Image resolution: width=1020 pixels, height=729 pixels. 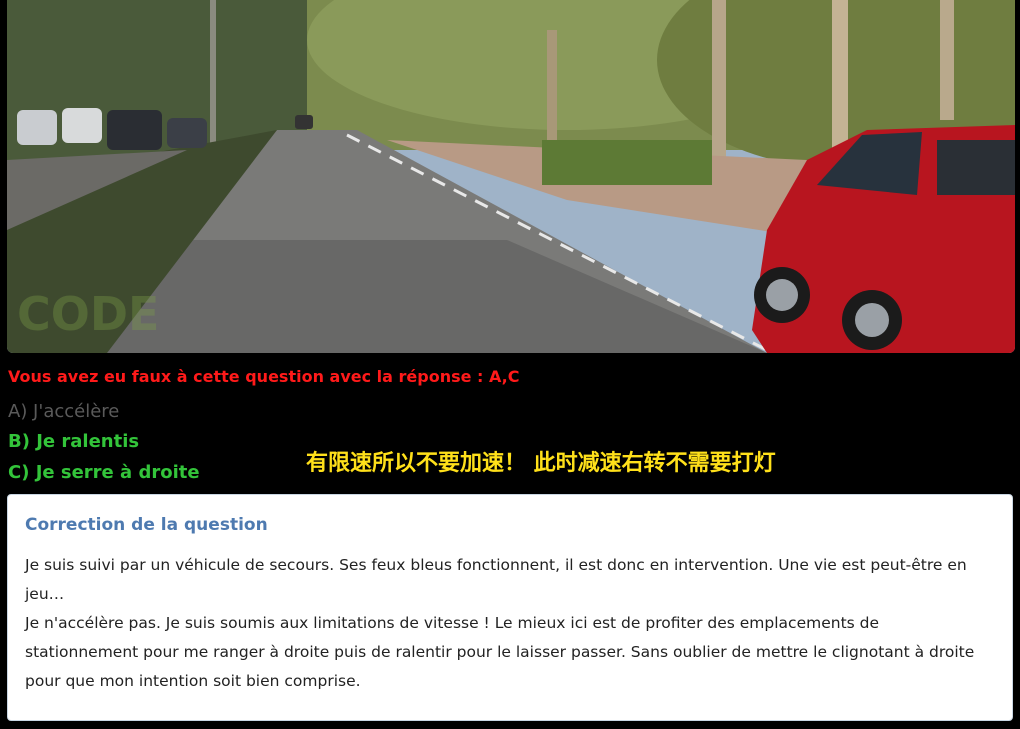 I want to click on annotation-note: 有限速所以不要加速！ 此时减速右转不需要打灯, so click(x=541, y=463).